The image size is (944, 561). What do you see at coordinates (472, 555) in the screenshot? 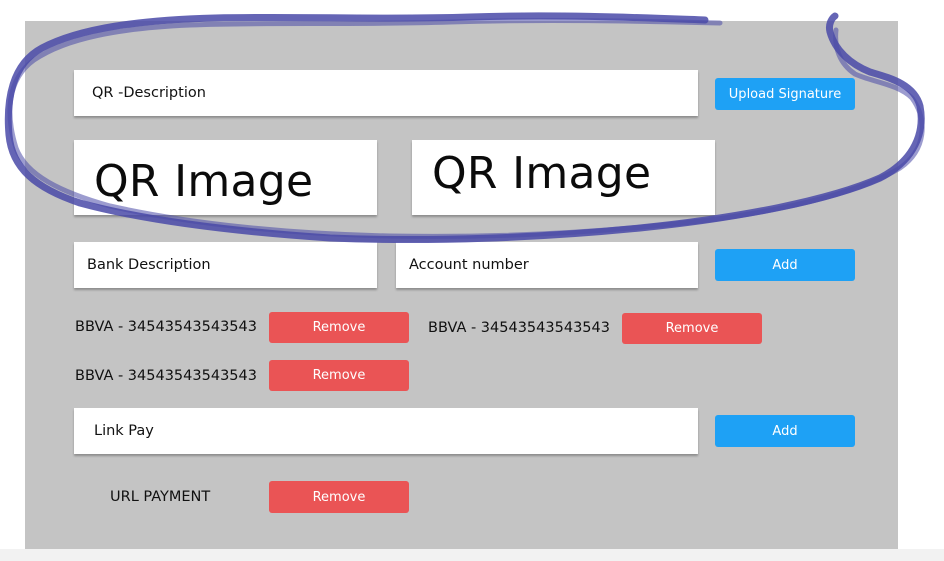
I see `footer-strip` at bounding box center [472, 555].